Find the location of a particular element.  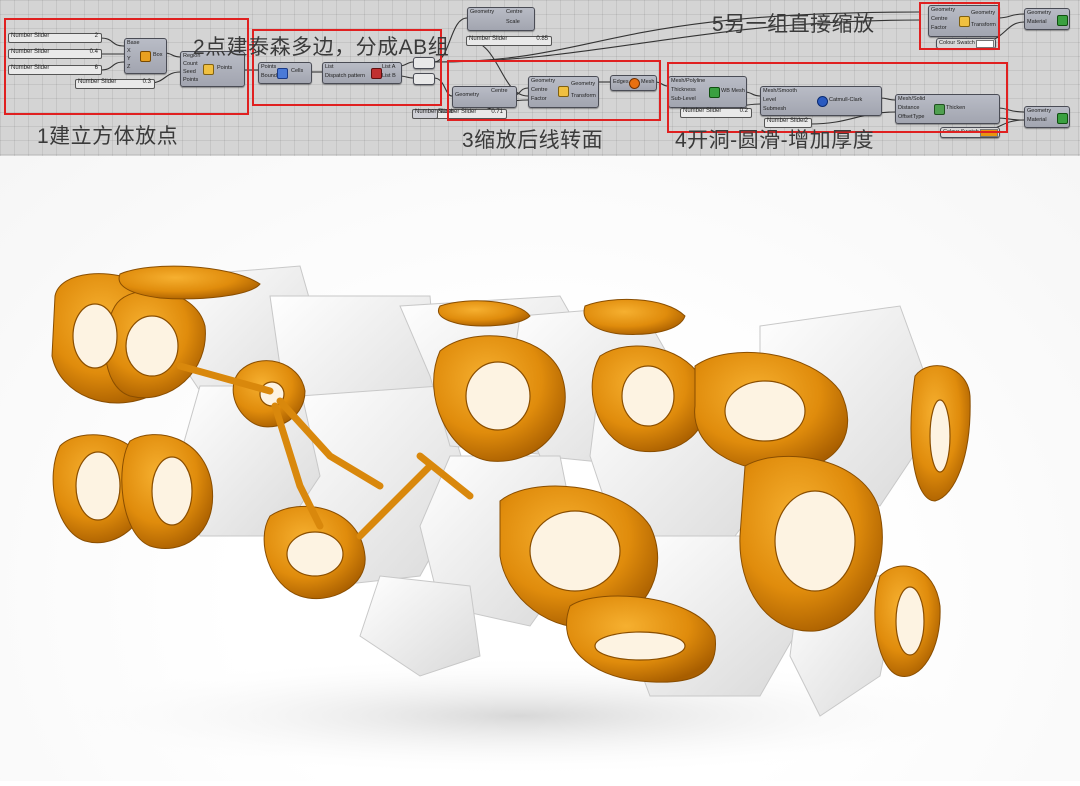

step4-annotation: 4开洞-圆滑-增加厚度 is located at coordinates (775, 140).